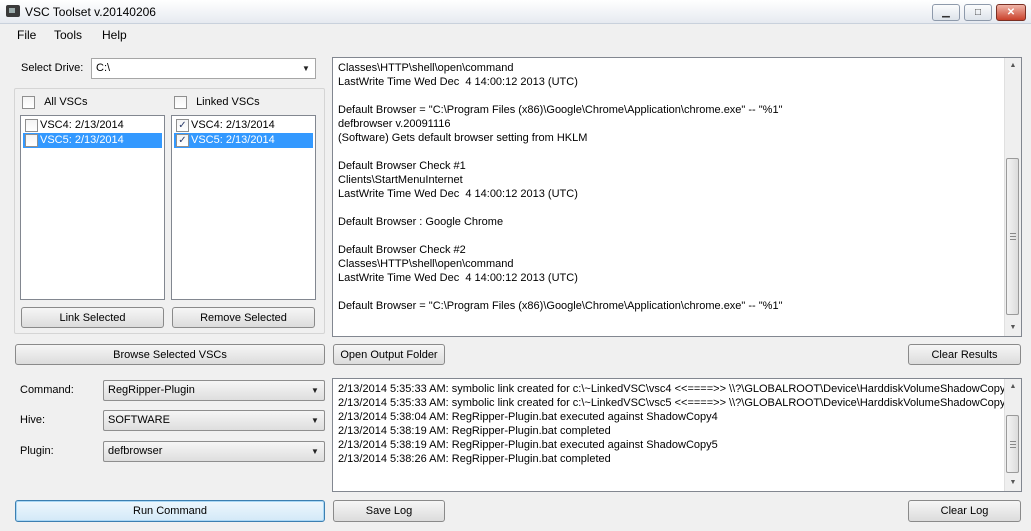 The height and width of the screenshot is (531, 1031). Describe the element at coordinates (400, 180) in the screenshot. I see `result-line: Clients\StartMenuInternet` at that location.